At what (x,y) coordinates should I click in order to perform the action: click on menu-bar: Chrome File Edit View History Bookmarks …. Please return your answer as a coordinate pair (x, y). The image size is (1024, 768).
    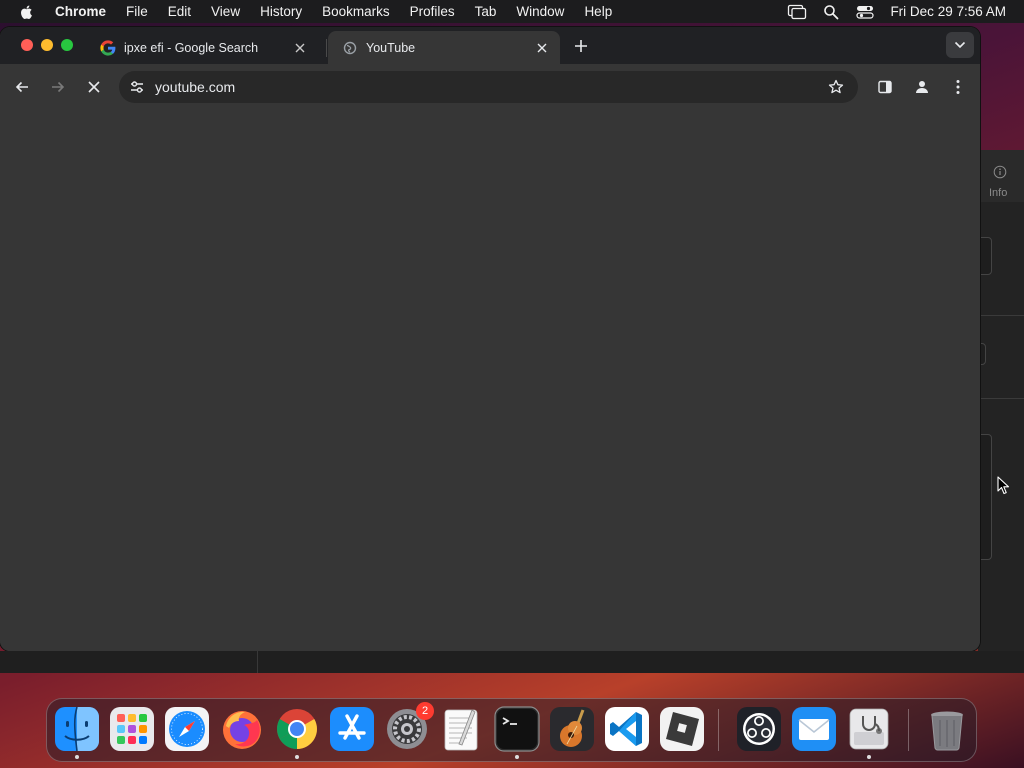
    Looking at the image, I should click on (512, 11).